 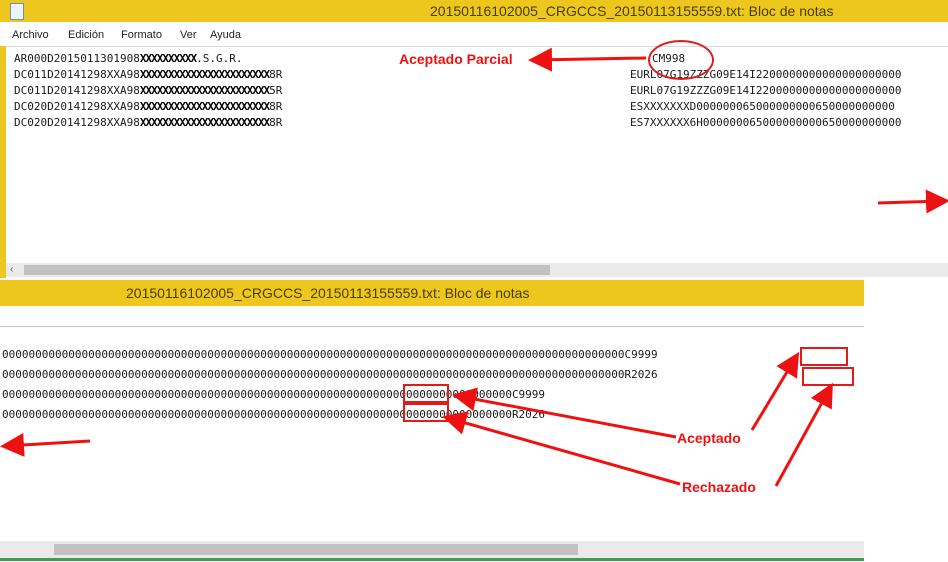 I want to click on aceptado-parcial-label: Aceptado Parcial, so click(x=456, y=59).